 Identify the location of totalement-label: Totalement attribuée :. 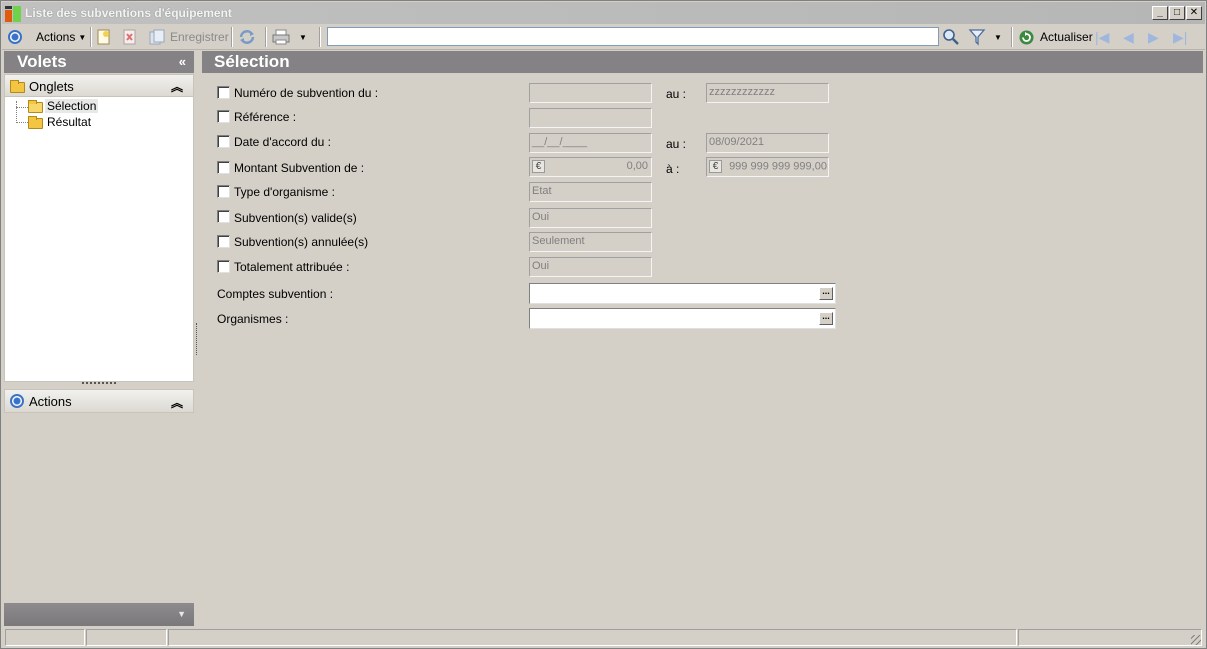
(292, 267).